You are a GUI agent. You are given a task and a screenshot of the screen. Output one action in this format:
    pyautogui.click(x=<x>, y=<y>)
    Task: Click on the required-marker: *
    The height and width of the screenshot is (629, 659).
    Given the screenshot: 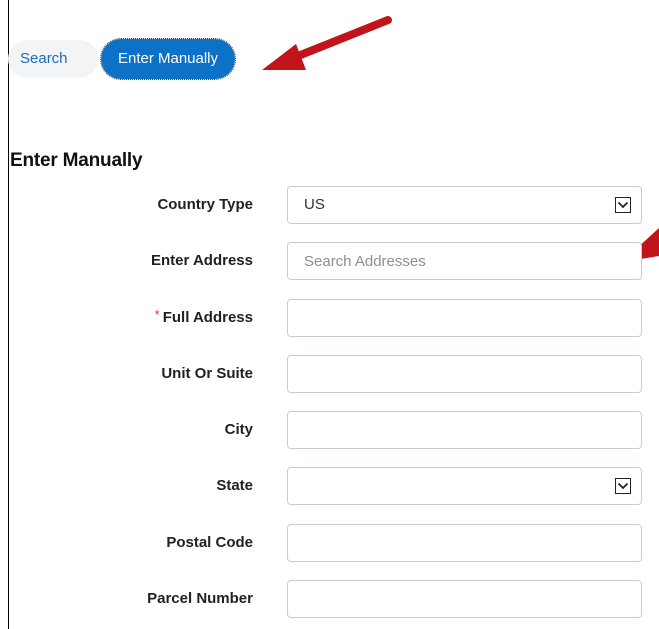 What is the action you would take?
    pyautogui.click(x=157, y=314)
    